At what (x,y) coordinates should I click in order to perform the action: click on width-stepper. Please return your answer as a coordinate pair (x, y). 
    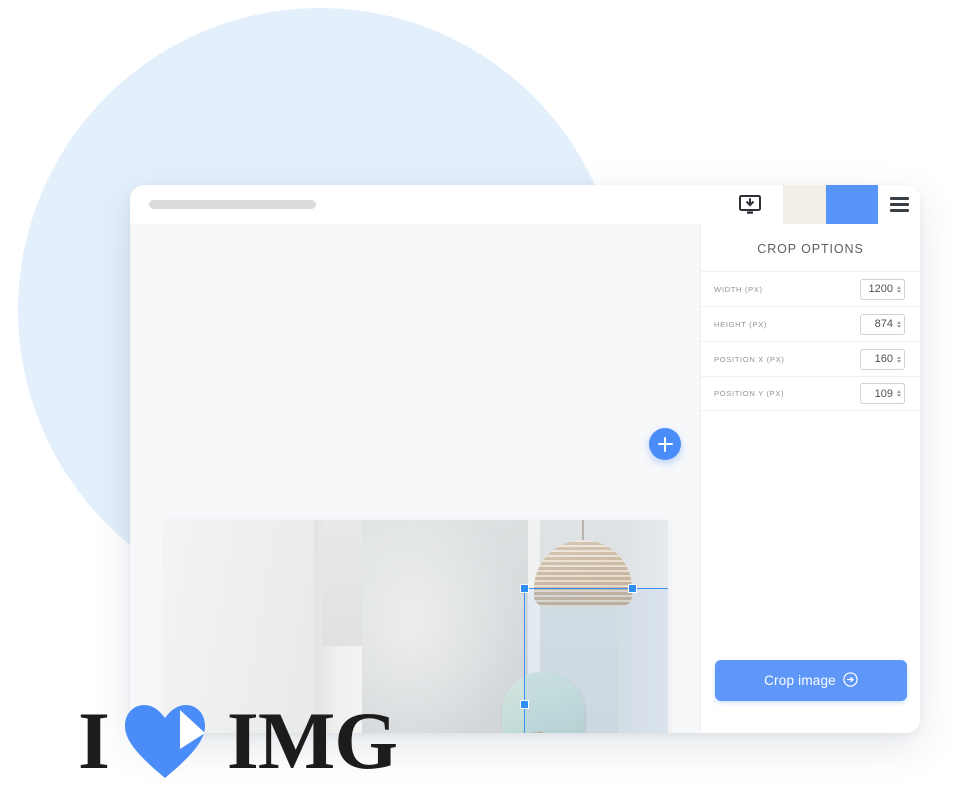
    Looking at the image, I should click on (898, 289).